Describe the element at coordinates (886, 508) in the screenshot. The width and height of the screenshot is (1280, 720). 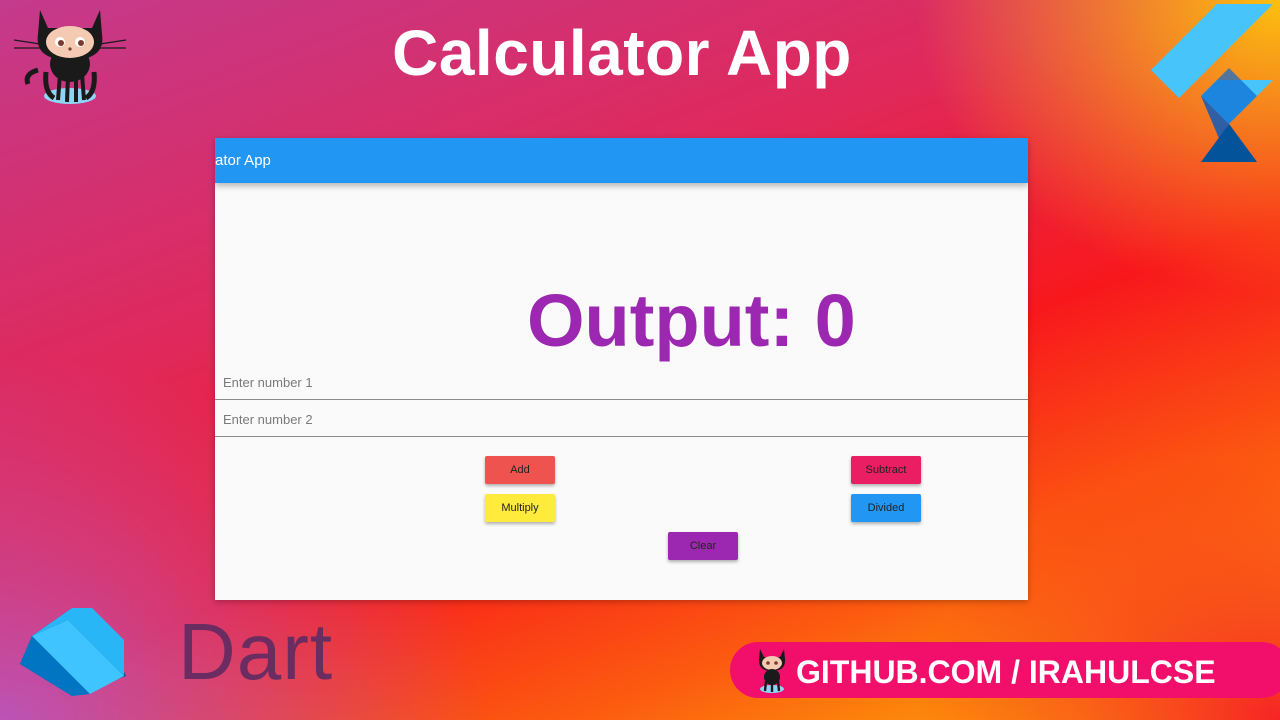
I see `divided-button: Divided` at that location.